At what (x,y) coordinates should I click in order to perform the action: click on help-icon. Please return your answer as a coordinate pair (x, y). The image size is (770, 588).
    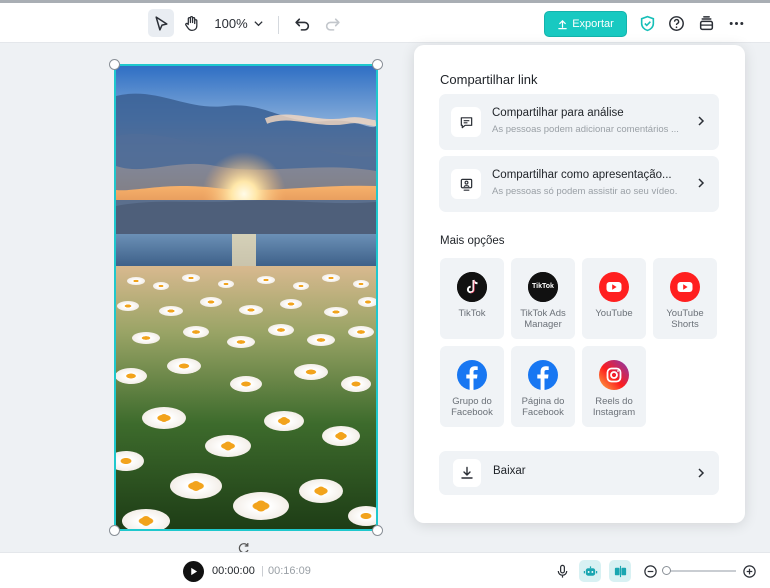
    Looking at the image, I should click on (676, 23).